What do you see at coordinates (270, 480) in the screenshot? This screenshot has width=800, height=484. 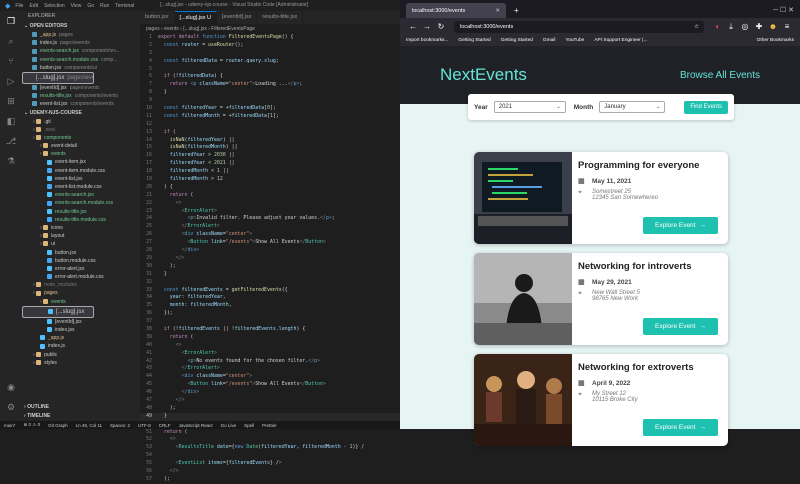 I see `code-line: 57 );` at bounding box center [270, 480].